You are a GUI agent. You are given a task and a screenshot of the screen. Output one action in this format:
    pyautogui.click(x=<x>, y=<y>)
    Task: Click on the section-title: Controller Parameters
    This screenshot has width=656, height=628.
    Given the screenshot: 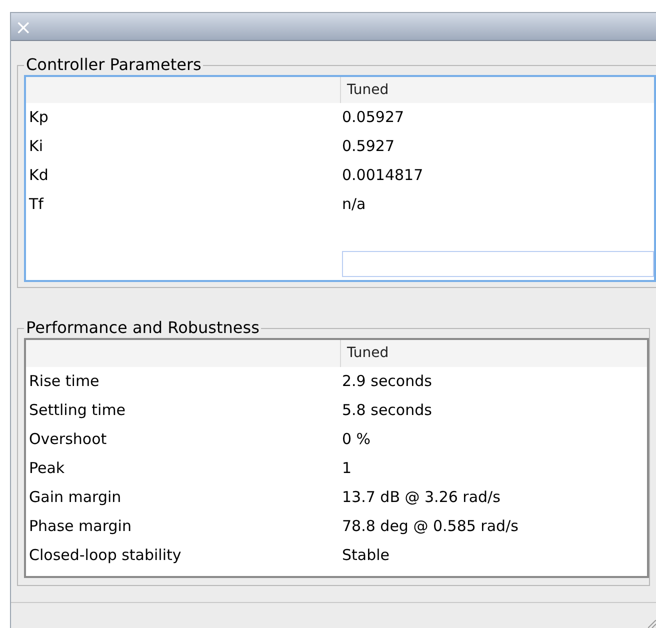 What is the action you would take?
    pyautogui.click(x=113, y=65)
    